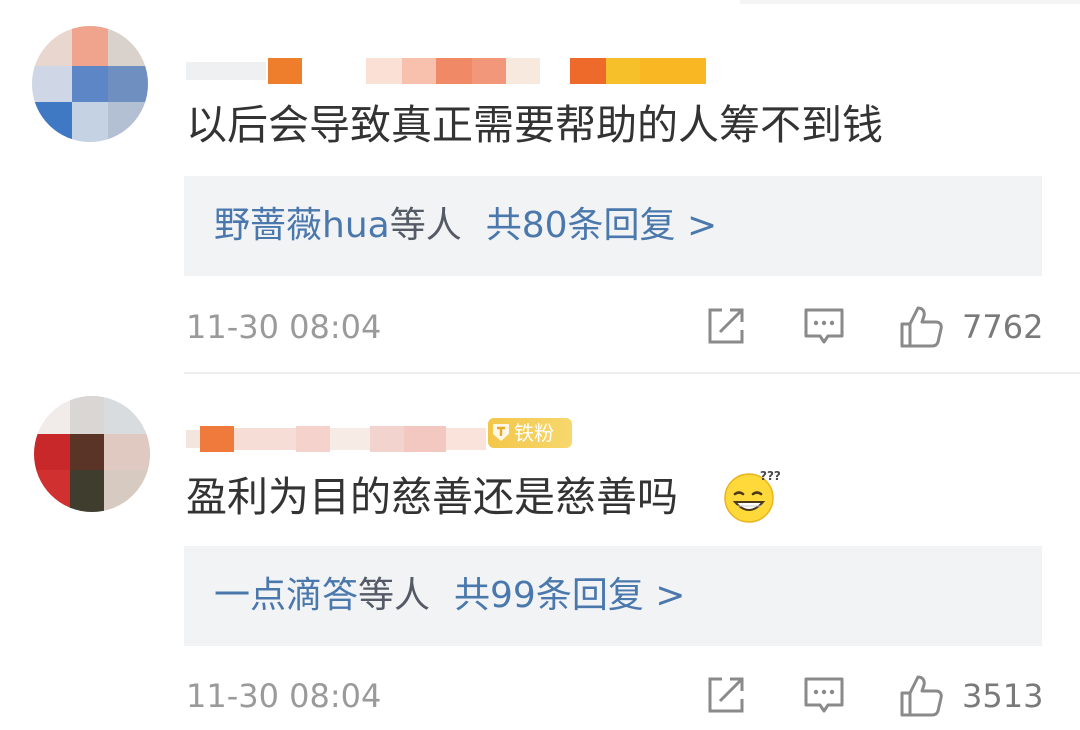 The width and height of the screenshot is (1080, 730). What do you see at coordinates (569, 595) in the screenshot?
I see `reply-count-link: 共99条回复 >` at bounding box center [569, 595].